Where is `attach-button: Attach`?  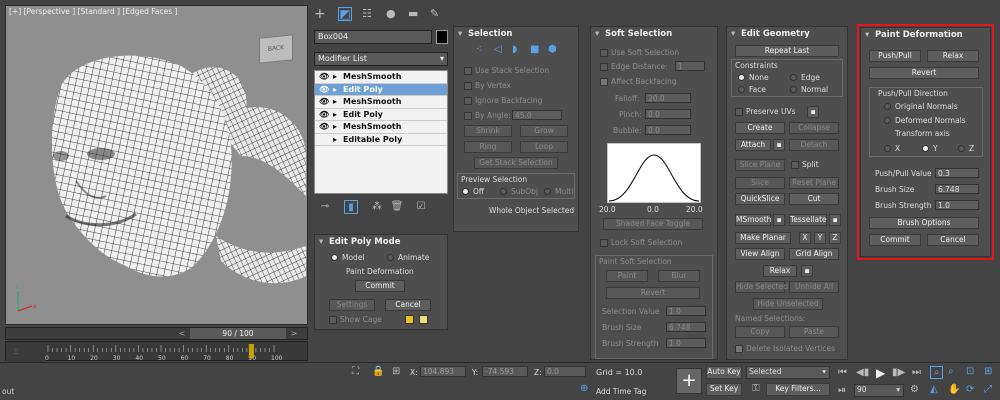 attach-button: Attach is located at coordinates (753, 145).